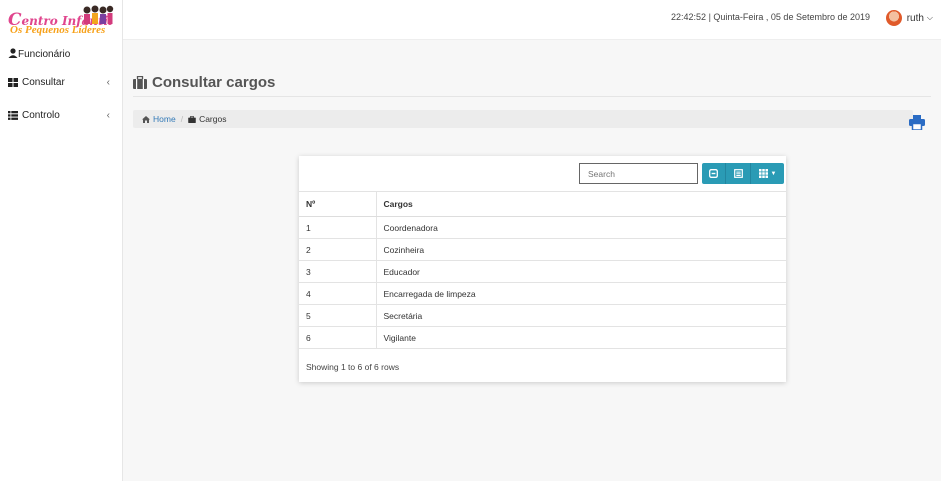 Image resolution: width=941 pixels, height=481 pixels. What do you see at coordinates (13, 82) in the screenshot?
I see `th-large-icon` at bounding box center [13, 82].